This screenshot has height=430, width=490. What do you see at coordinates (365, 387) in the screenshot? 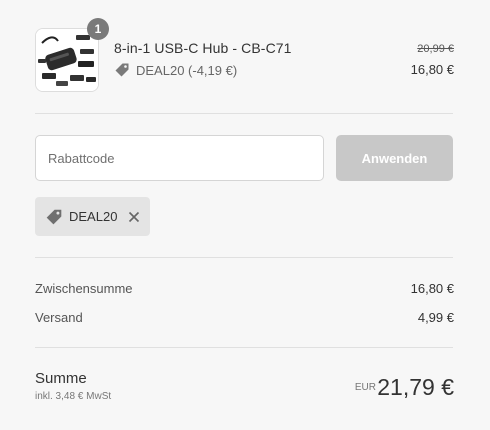
I see `currency-code: EUR` at bounding box center [365, 387].